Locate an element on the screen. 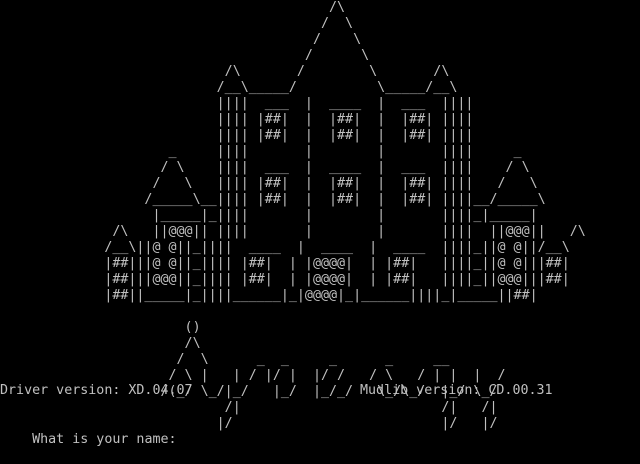  name-prompt-text: What is your name: is located at coordinates (108, 439).